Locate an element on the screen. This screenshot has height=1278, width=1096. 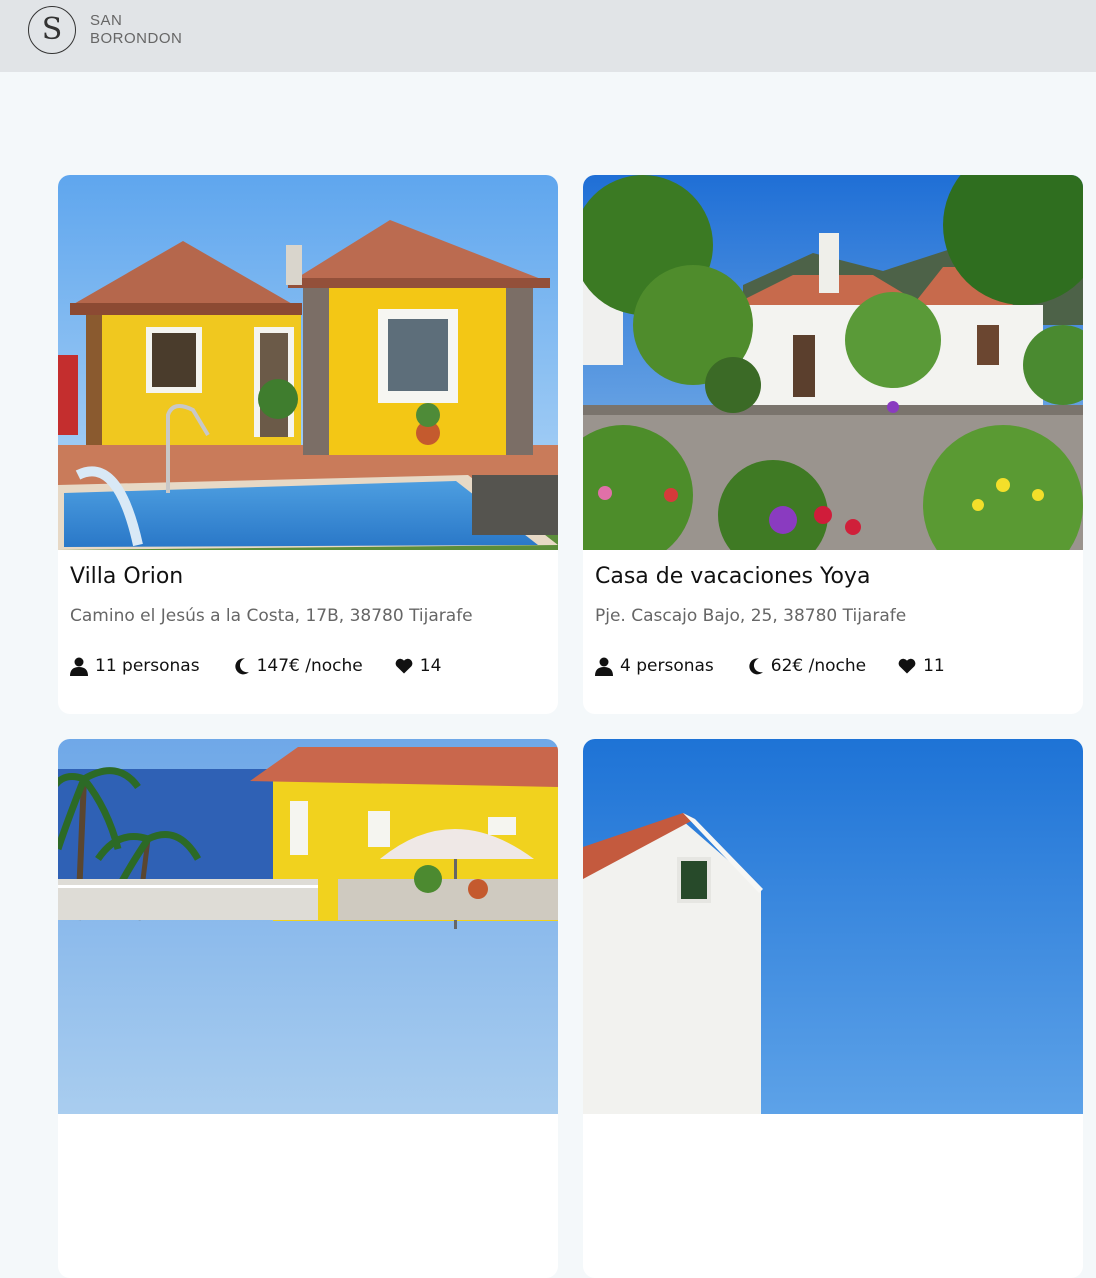
listing-address: Pje. Cascajo Bajo, 25, 38780 Tijarafe is located at coordinates (751, 616).